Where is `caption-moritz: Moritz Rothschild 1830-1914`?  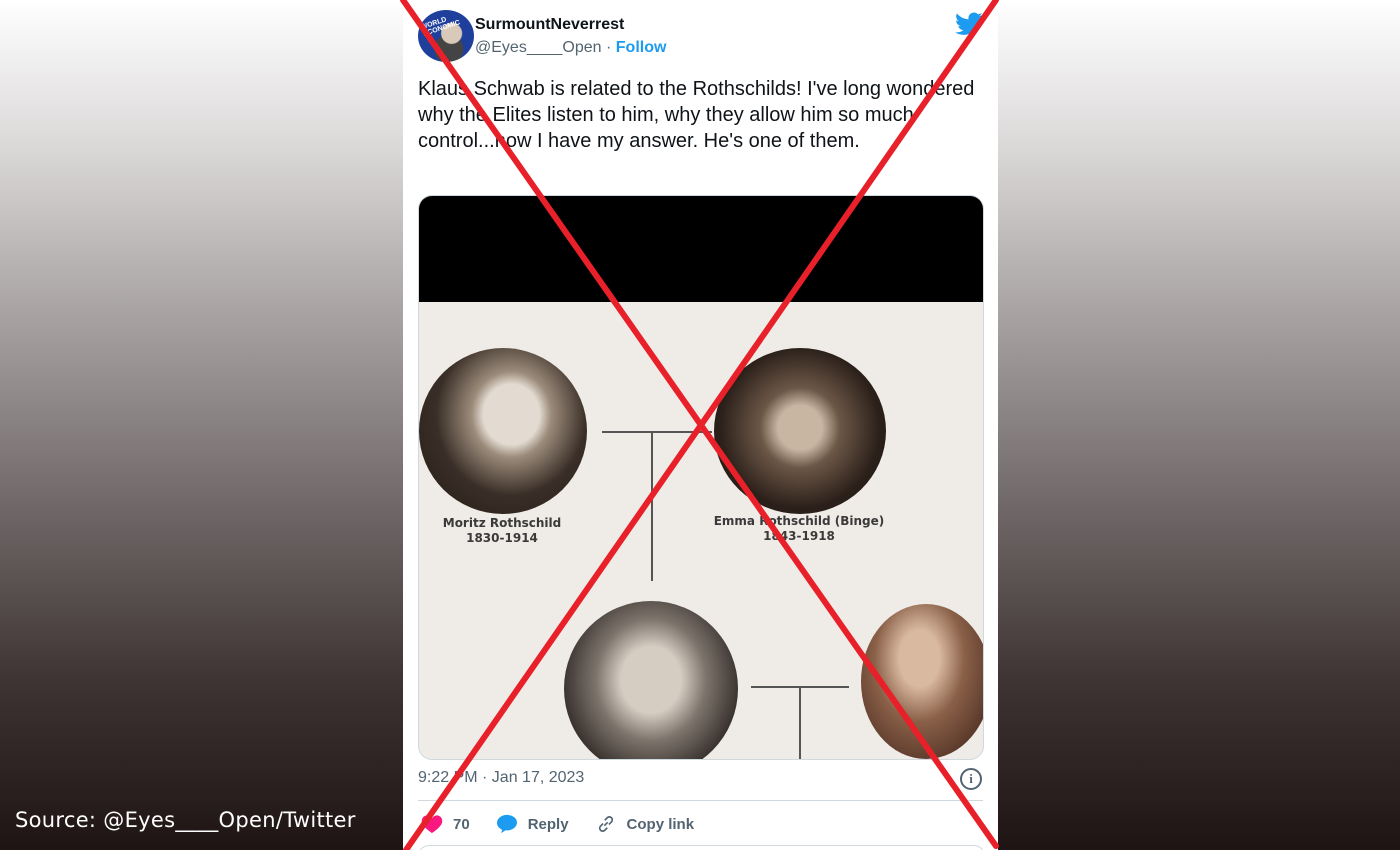
caption-moritz: Moritz Rothschild 1830-1914 is located at coordinates (502, 531).